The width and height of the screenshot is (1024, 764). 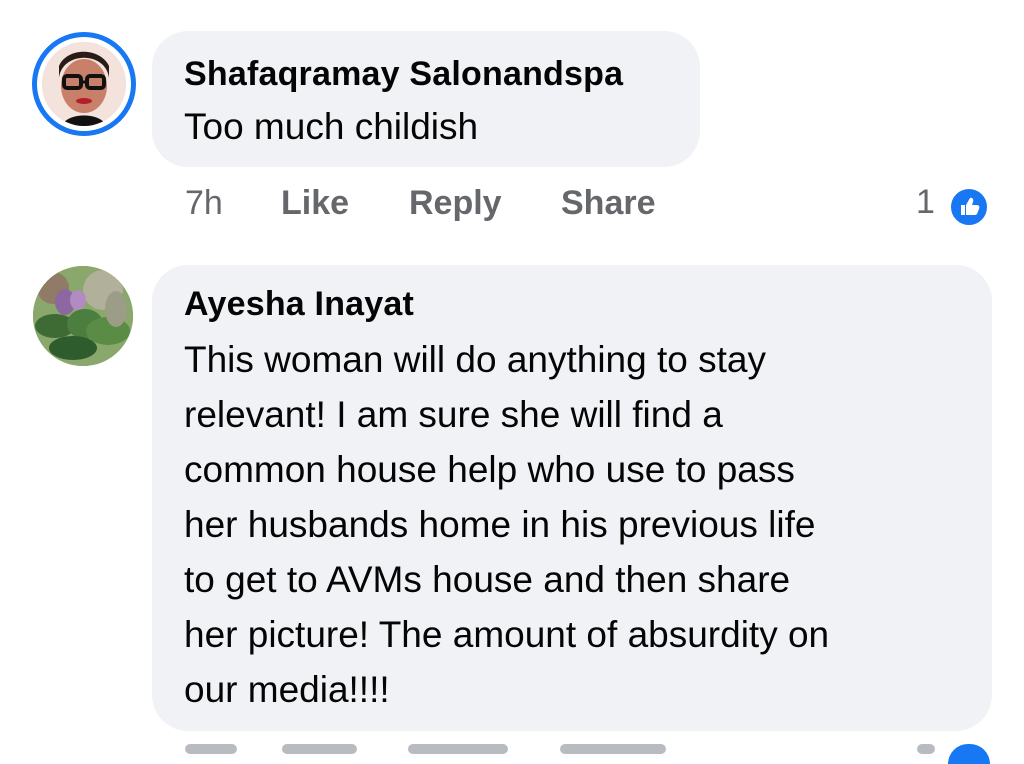 What do you see at coordinates (331, 126) in the screenshot?
I see `comment-text: Too much childish` at bounding box center [331, 126].